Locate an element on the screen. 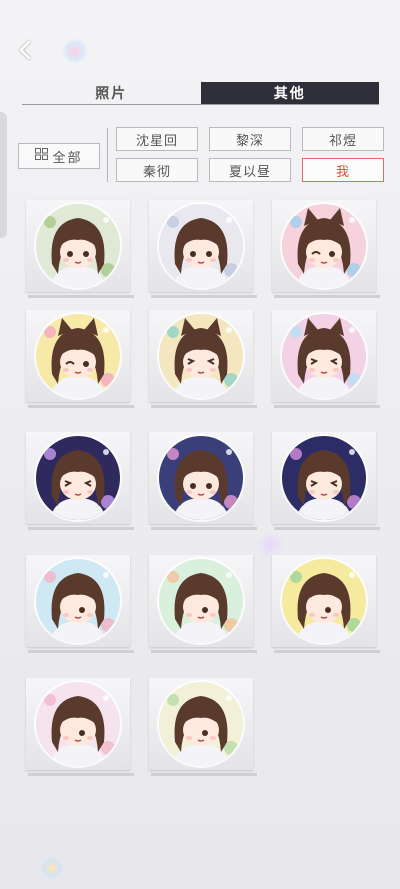 The width and height of the screenshot is (400, 889). filter-chip-me: 我 is located at coordinates (343, 170).